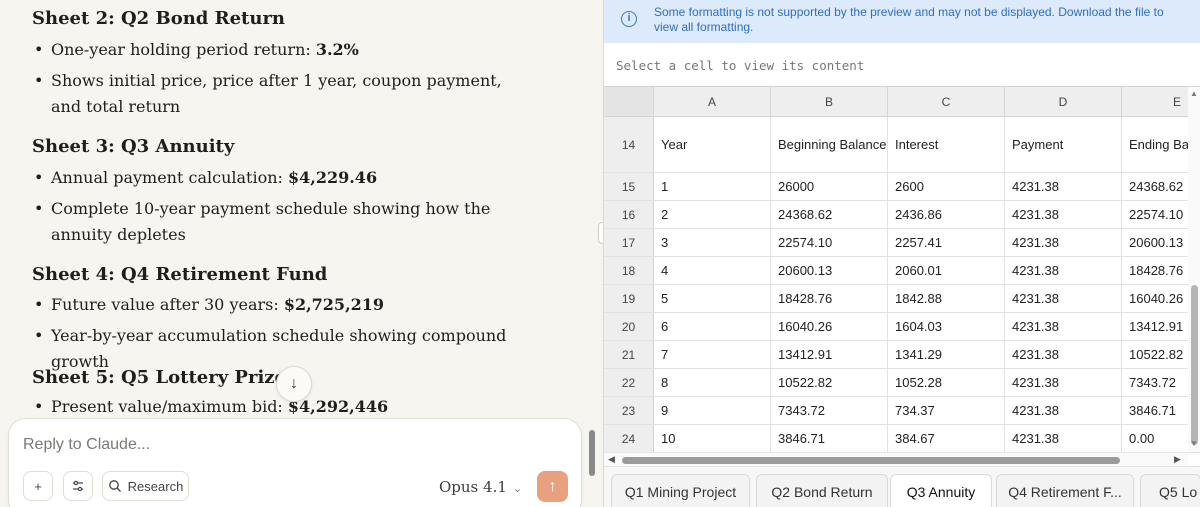 Image resolution: width=1200 pixels, height=507 pixels. I want to click on row-number: 22, so click(629, 382).